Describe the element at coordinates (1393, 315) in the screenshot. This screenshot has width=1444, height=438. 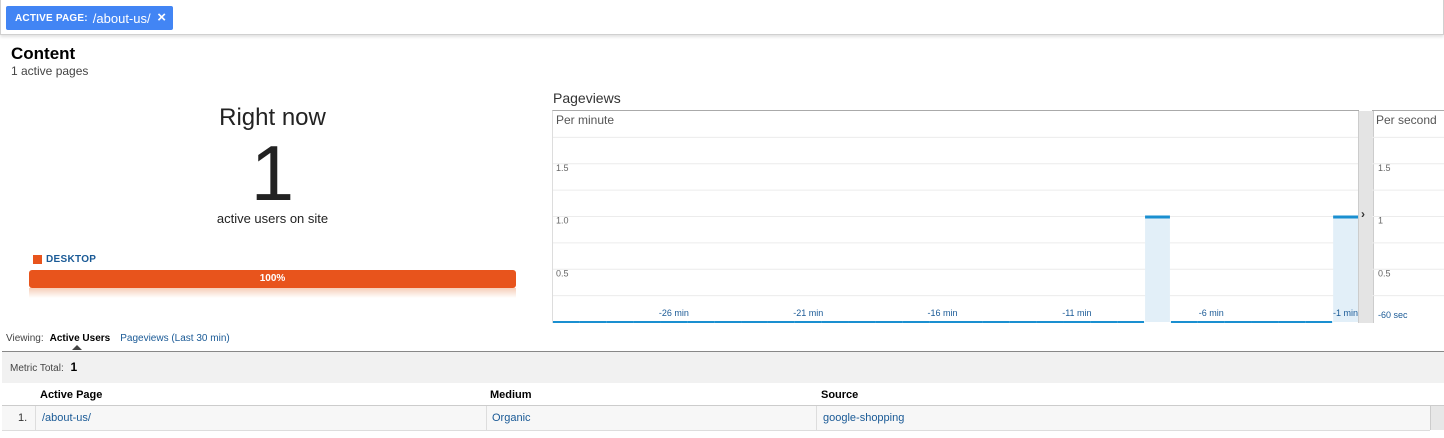
I see `x-tick-label: -60 sec` at that location.